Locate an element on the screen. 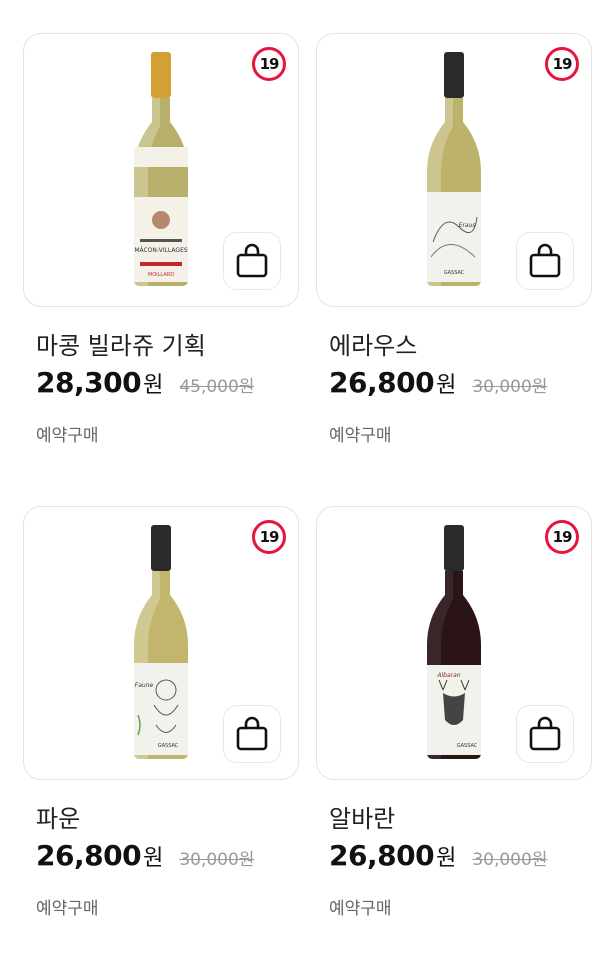 The image size is (616, 954). product-thumbnail: Faune GASSAC 19 is located at coordinates (161, 643).